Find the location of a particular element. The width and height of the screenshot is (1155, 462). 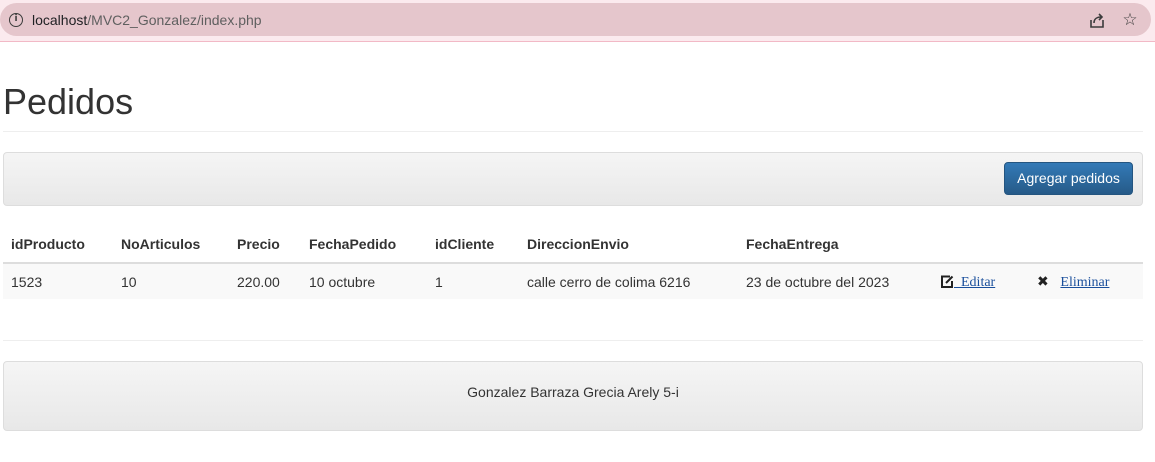

title-divider is located at coordinates (573, 131).